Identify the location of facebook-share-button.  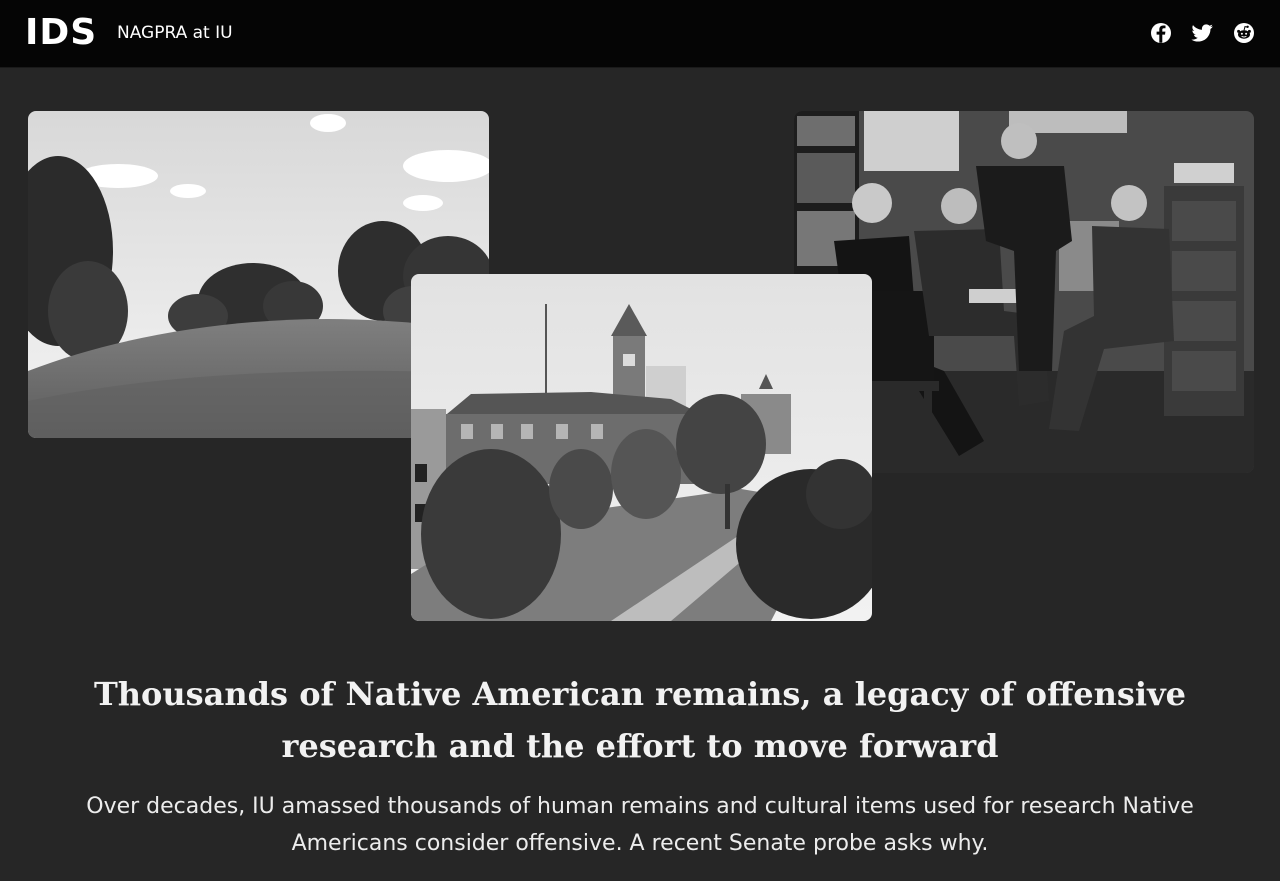
(1161, 33).